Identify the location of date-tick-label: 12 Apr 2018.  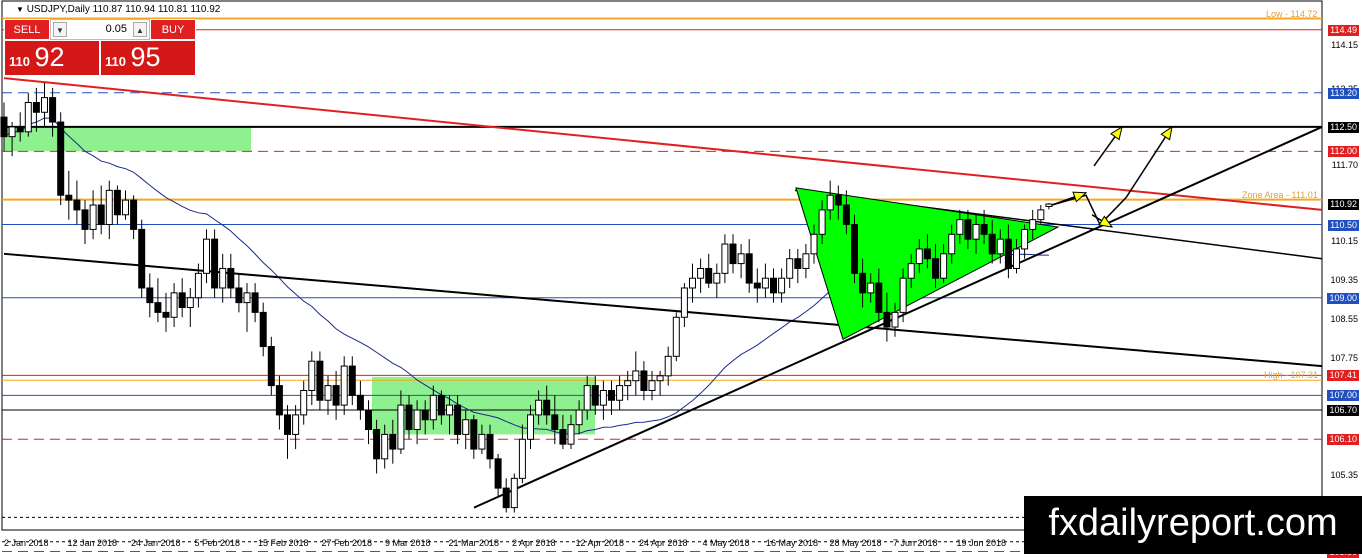
(600, 543).